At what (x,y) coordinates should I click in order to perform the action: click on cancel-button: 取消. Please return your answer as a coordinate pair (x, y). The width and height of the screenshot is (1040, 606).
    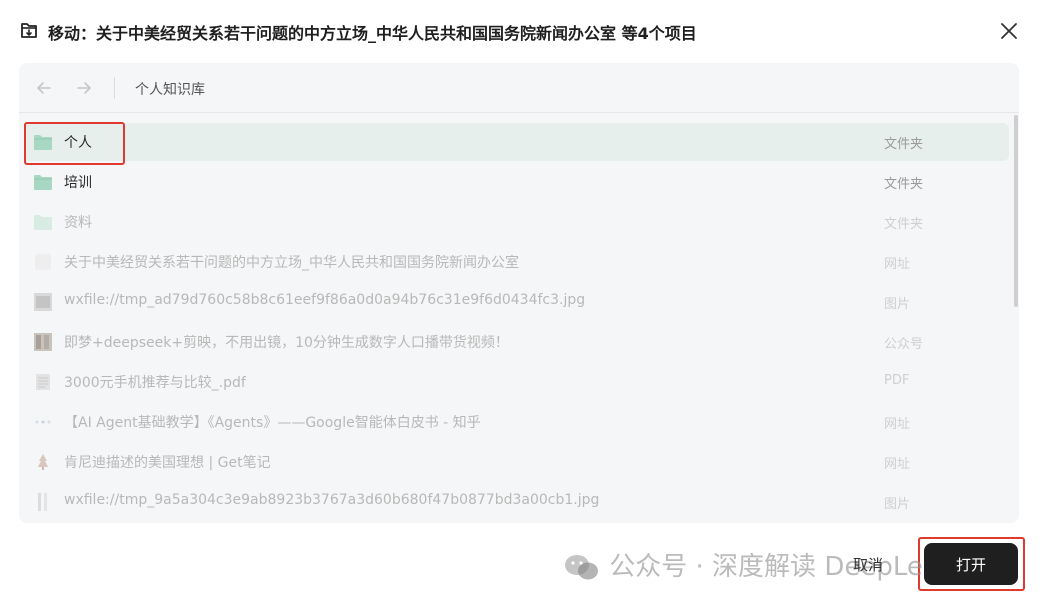
    Looking at the image, I should click on (868, 564).